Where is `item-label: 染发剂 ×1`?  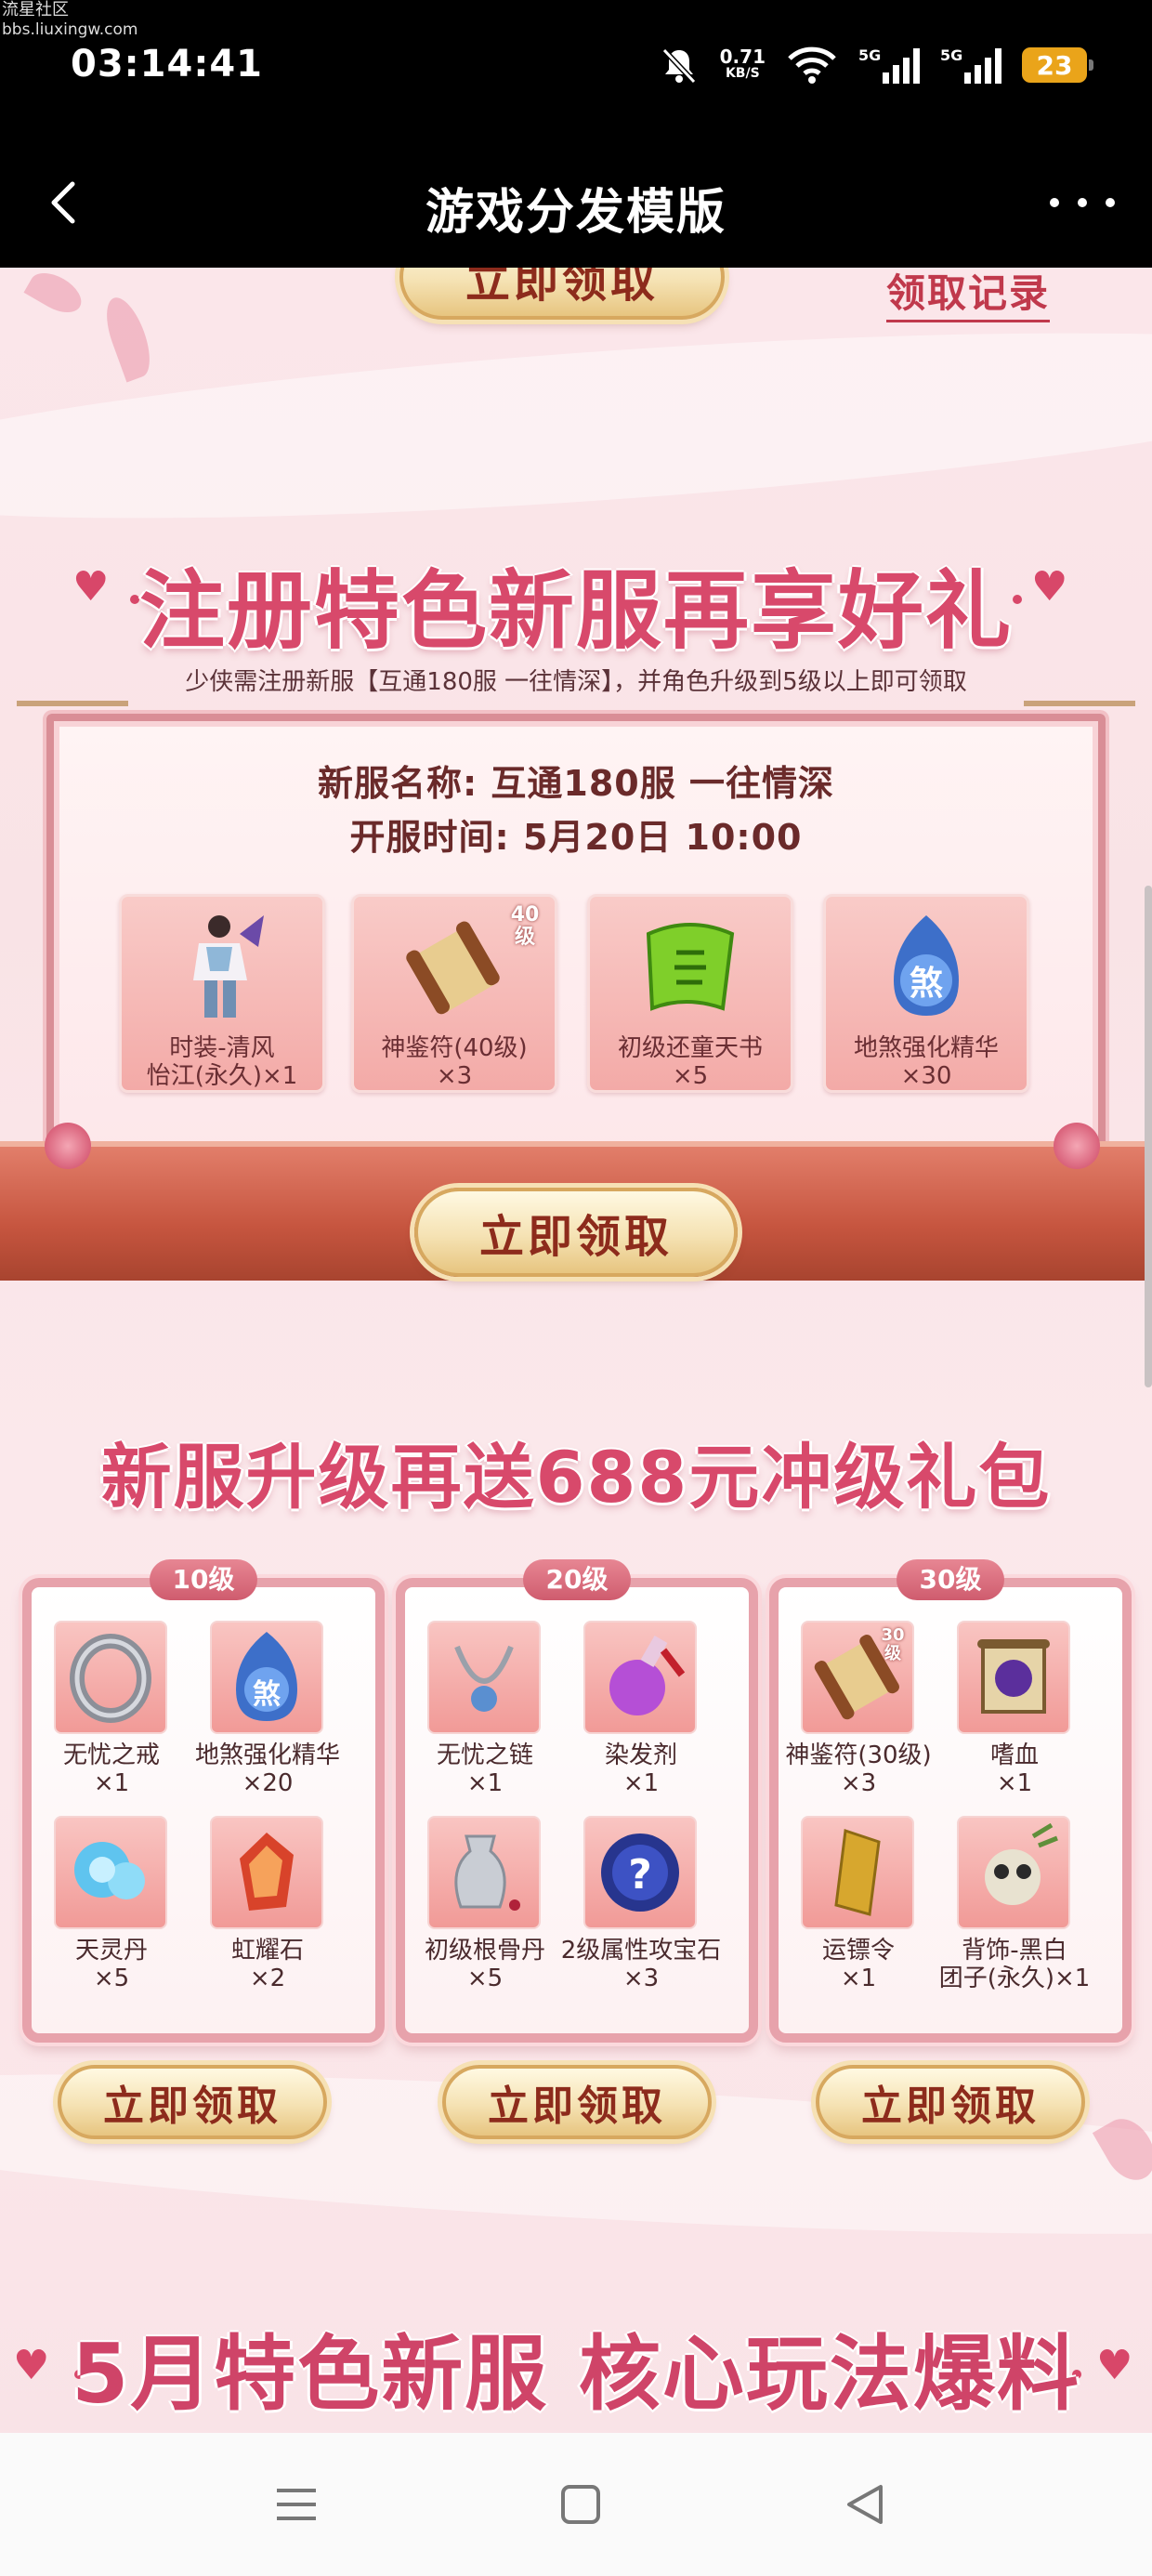 item-label: 染发剂 ×1 is located at coordinates (640, 1769).